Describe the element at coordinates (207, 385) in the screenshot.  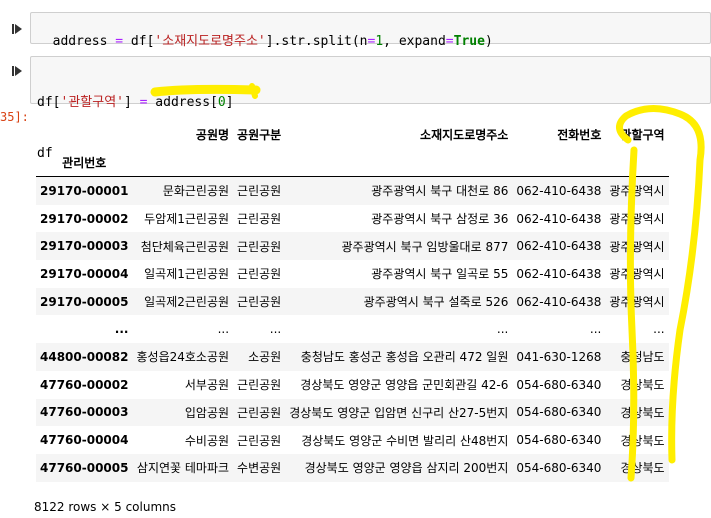
I see `table-cell: 서부공원` at that location.